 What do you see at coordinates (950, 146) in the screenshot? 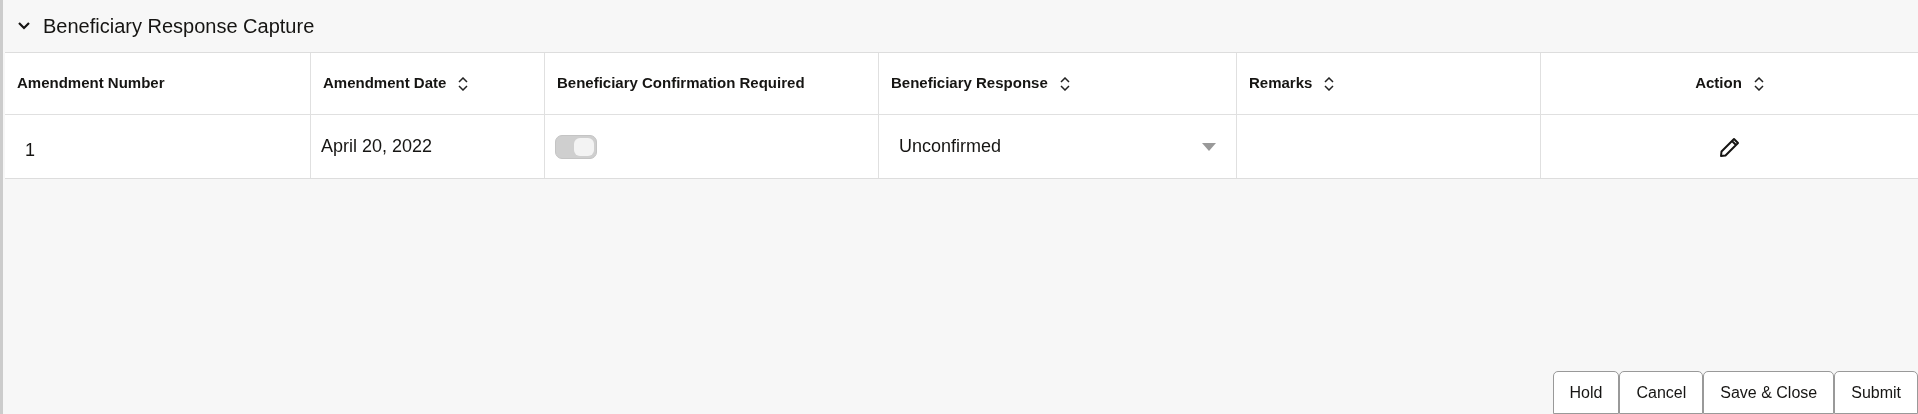
I see `response-select: Unconfirmed` at bounding box center [950, 146].